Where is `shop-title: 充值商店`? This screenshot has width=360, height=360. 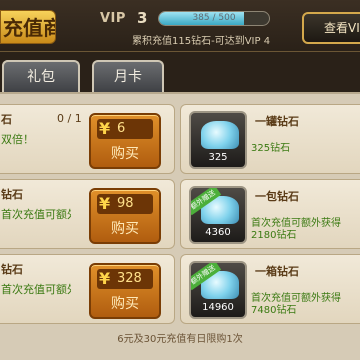
shop-title: 充值商店 is located at coordinates (28, 27).